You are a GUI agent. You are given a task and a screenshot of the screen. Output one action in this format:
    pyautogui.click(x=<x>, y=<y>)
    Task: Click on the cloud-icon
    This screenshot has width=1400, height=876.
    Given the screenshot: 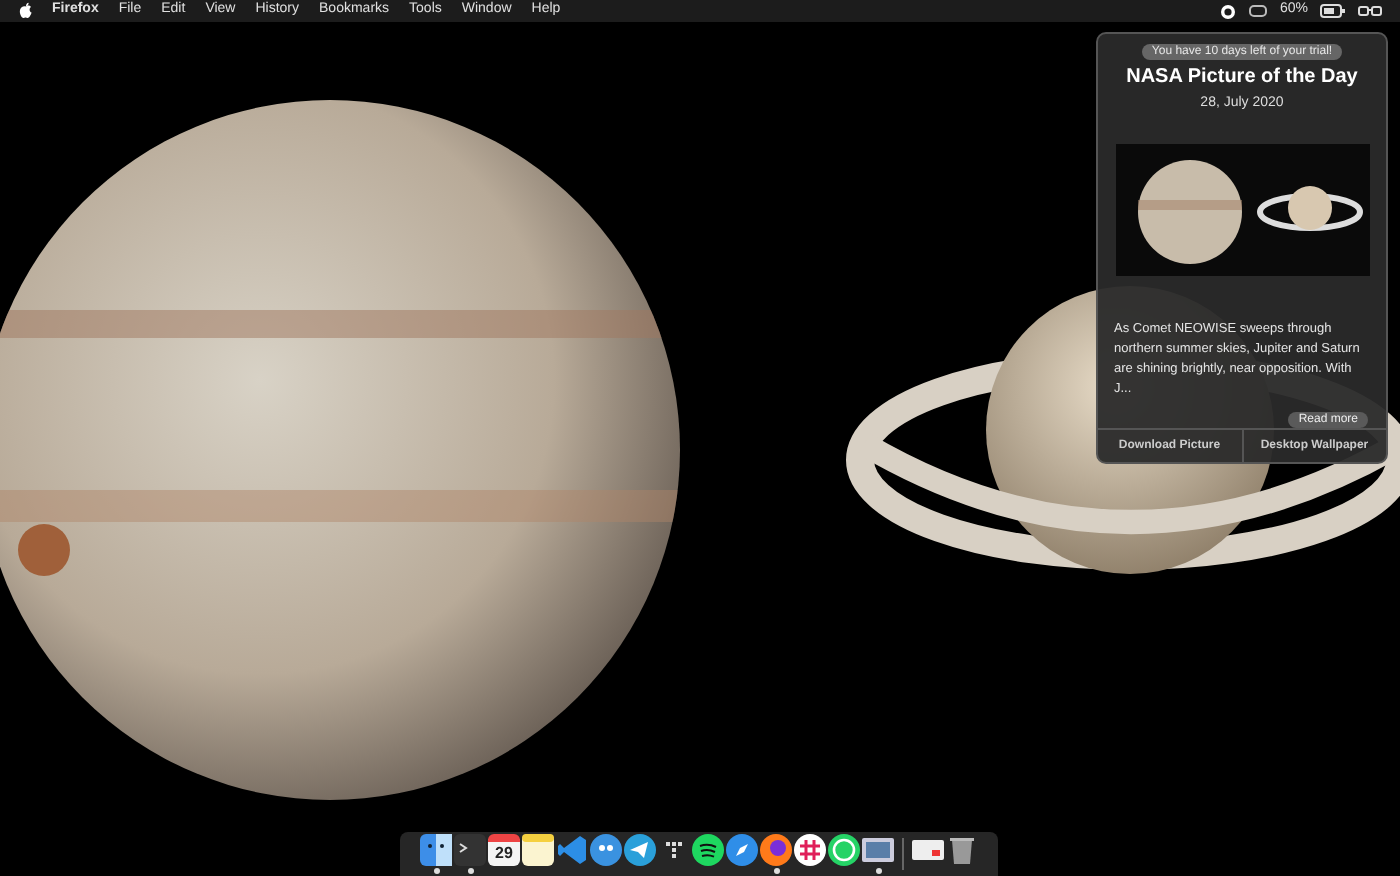 What is the action you would take?
    pyautogui.click(x=1257, y=11)
    